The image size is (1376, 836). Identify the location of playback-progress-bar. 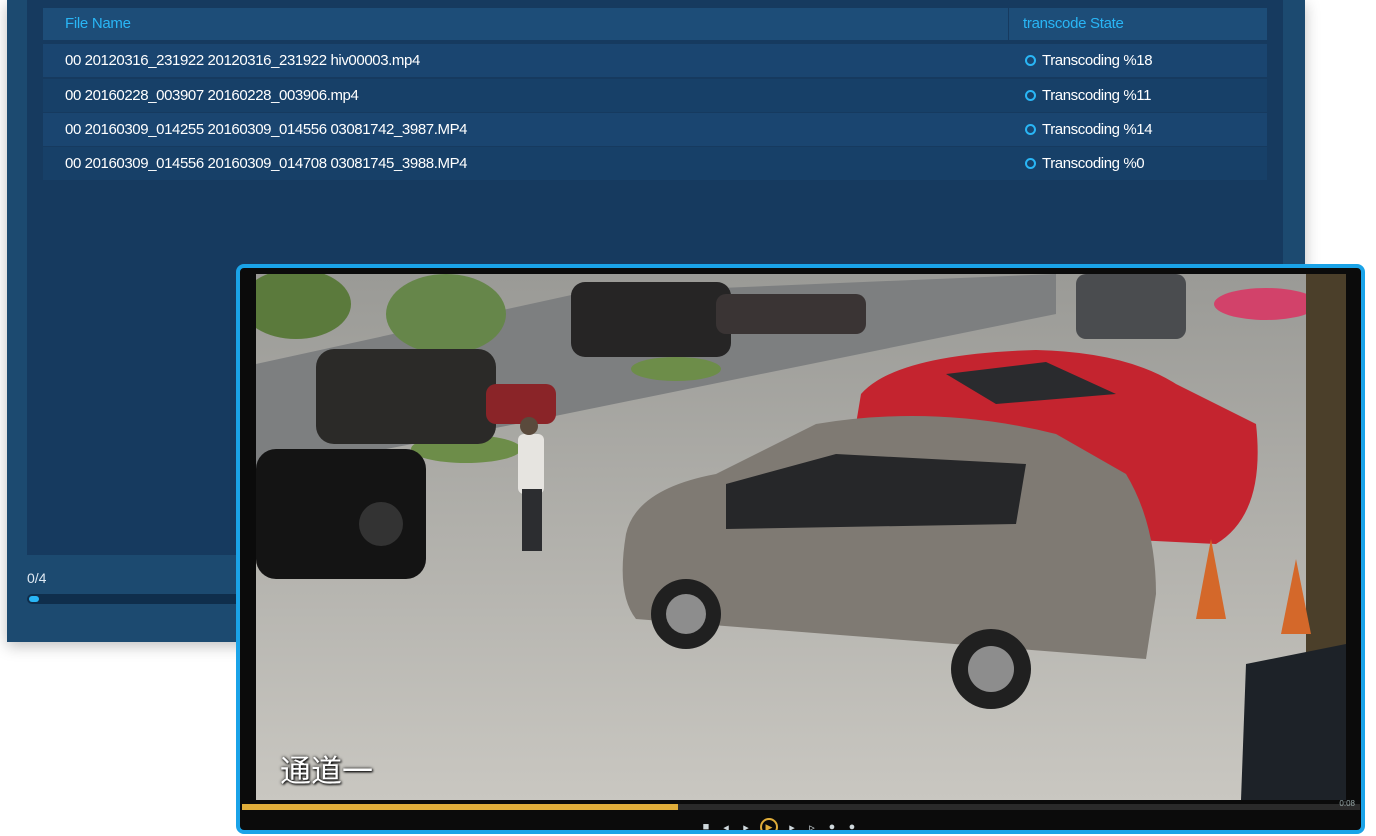
(801, 807).